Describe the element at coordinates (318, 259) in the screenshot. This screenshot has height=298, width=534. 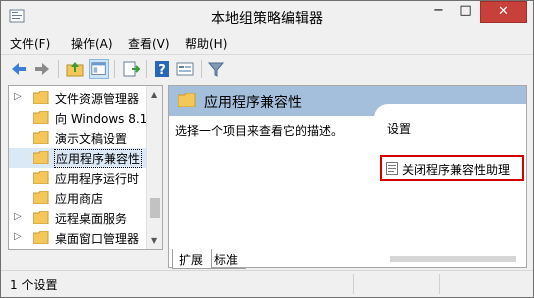
I see `view-tabs: 扩展 标准` at that location.